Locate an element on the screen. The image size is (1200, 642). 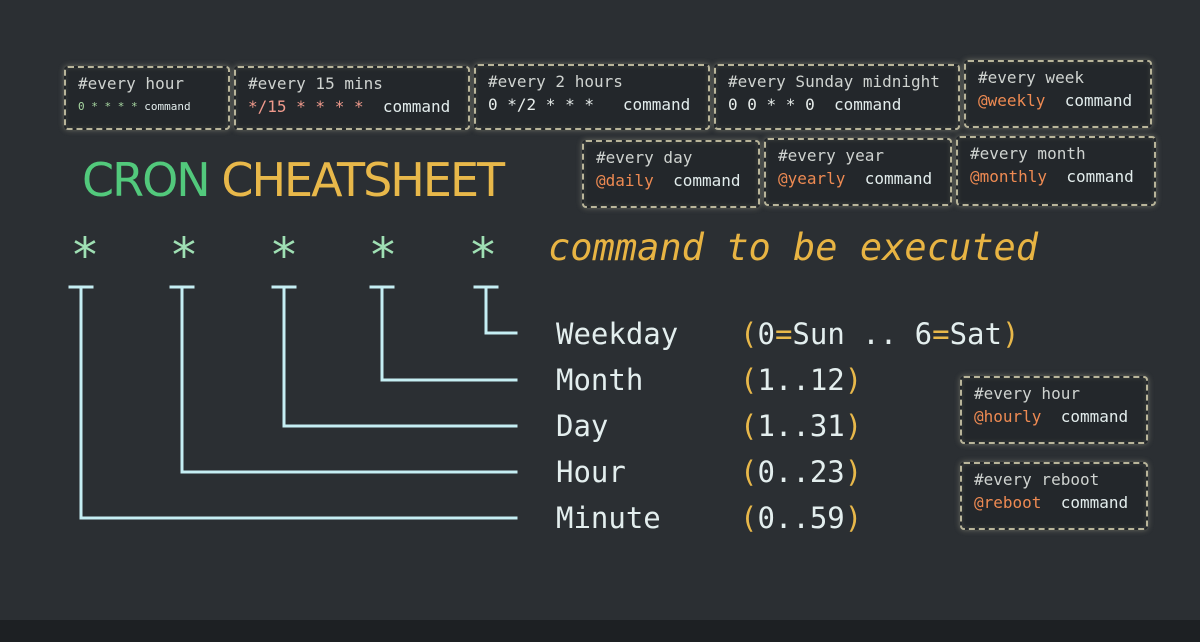
field-range-day: (1..31) is located at coordinates (801, 426).